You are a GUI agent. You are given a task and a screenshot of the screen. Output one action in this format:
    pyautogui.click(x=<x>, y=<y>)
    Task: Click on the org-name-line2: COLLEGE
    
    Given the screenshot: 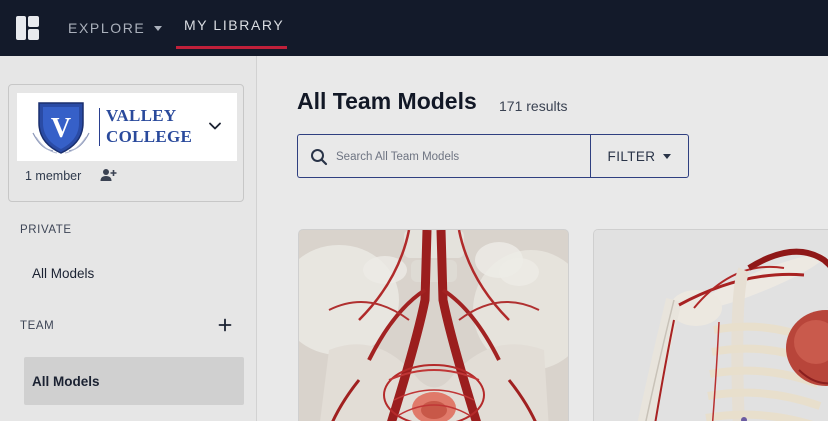 What is the action you would take?
    pyautogui.click(x=149, y=136)
    